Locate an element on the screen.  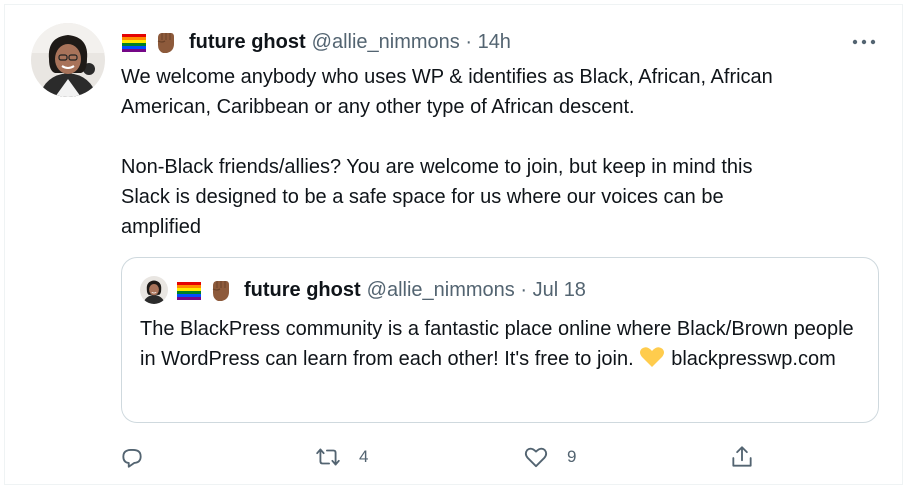
retweet-icon is located at coordinates (328, 457).